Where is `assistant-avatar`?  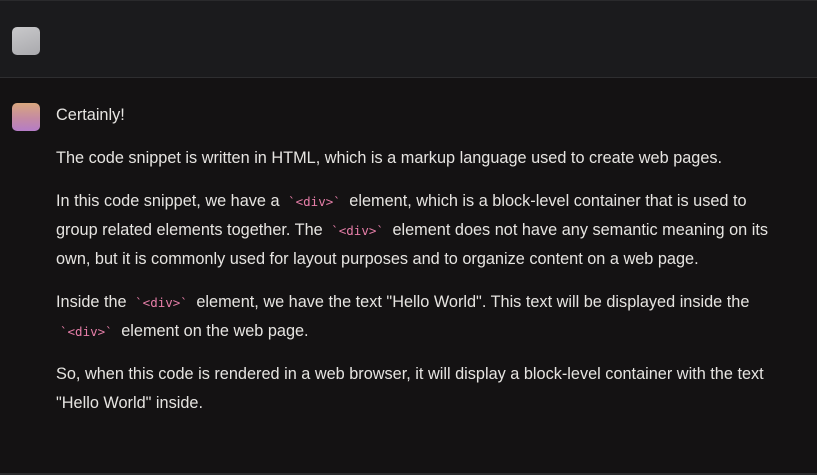
assistant-avatar is located at coordinates (26, 117).